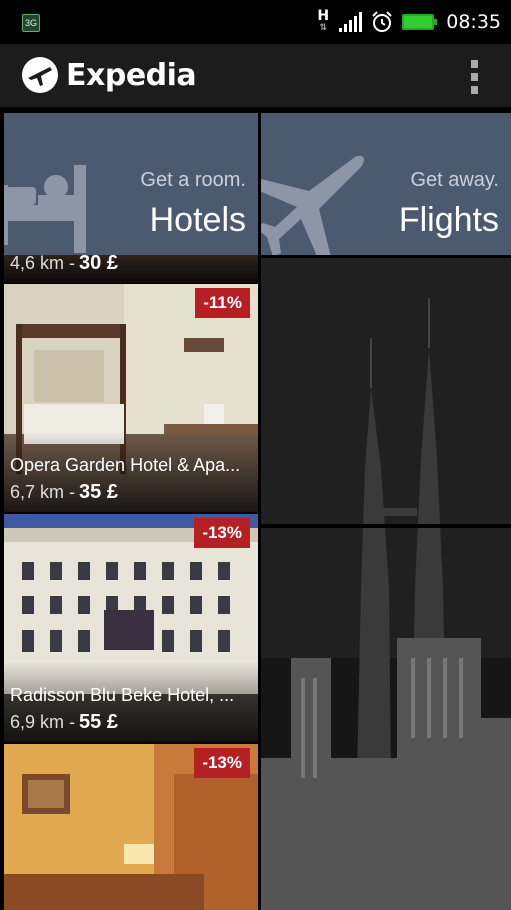  Describe the element at coordinates (193, 180) in the screenshot. I see `hotels-subtitle: Get a room.` at that location.